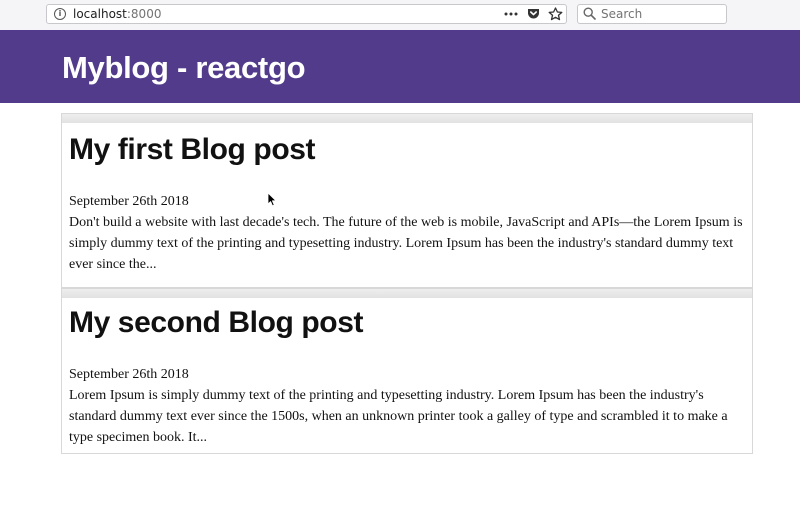  What do you see at coordinates (400, 66) in the screenshot?
I see `site-header: Myblog - reactgo` at bounding box center [400, 66].